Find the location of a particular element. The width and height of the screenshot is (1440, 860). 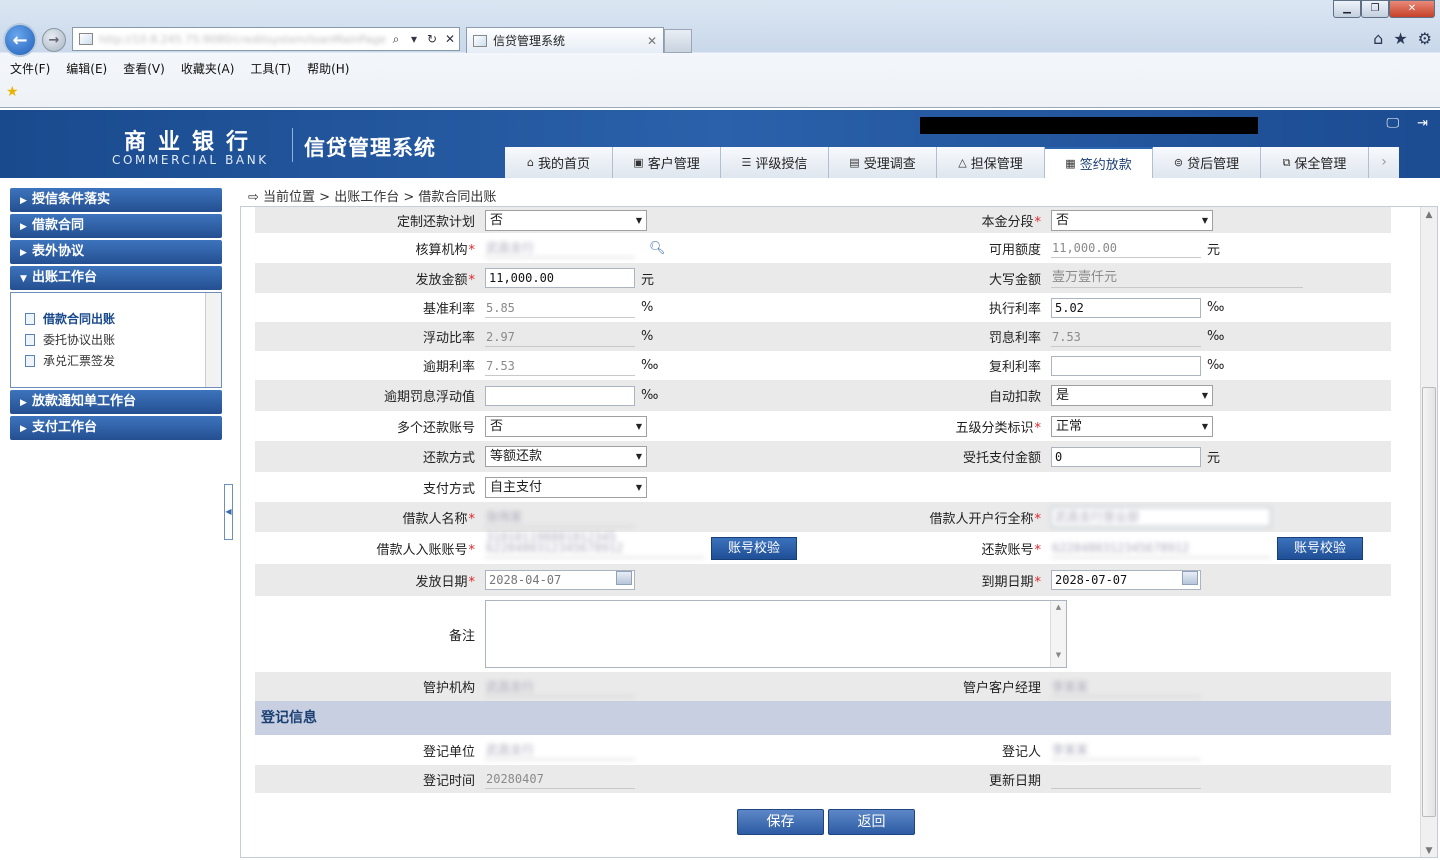

nav-scroll-right-icon: › is located at coordinates (1384, 162).